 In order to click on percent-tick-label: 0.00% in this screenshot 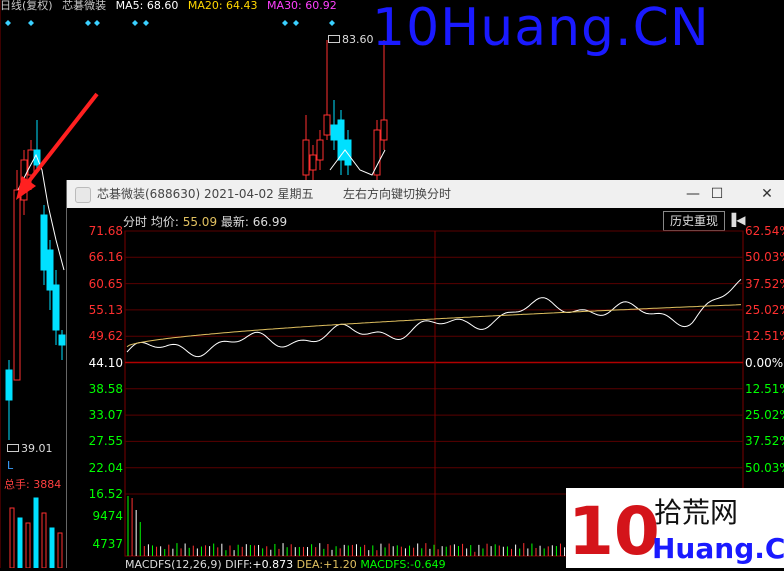, I will do `click(764, 362)`.